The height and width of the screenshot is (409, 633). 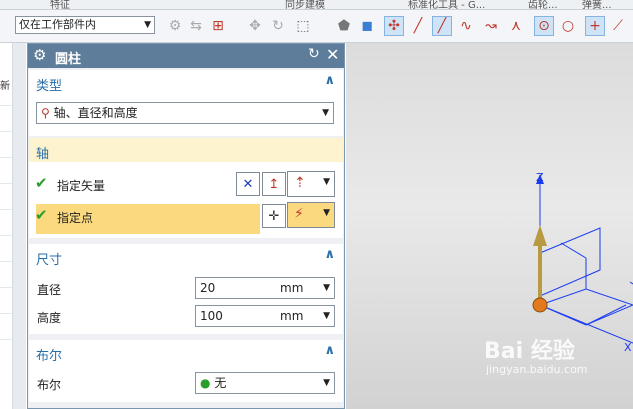 I want to click on specified-point-marker, so click(x=540, y=305).